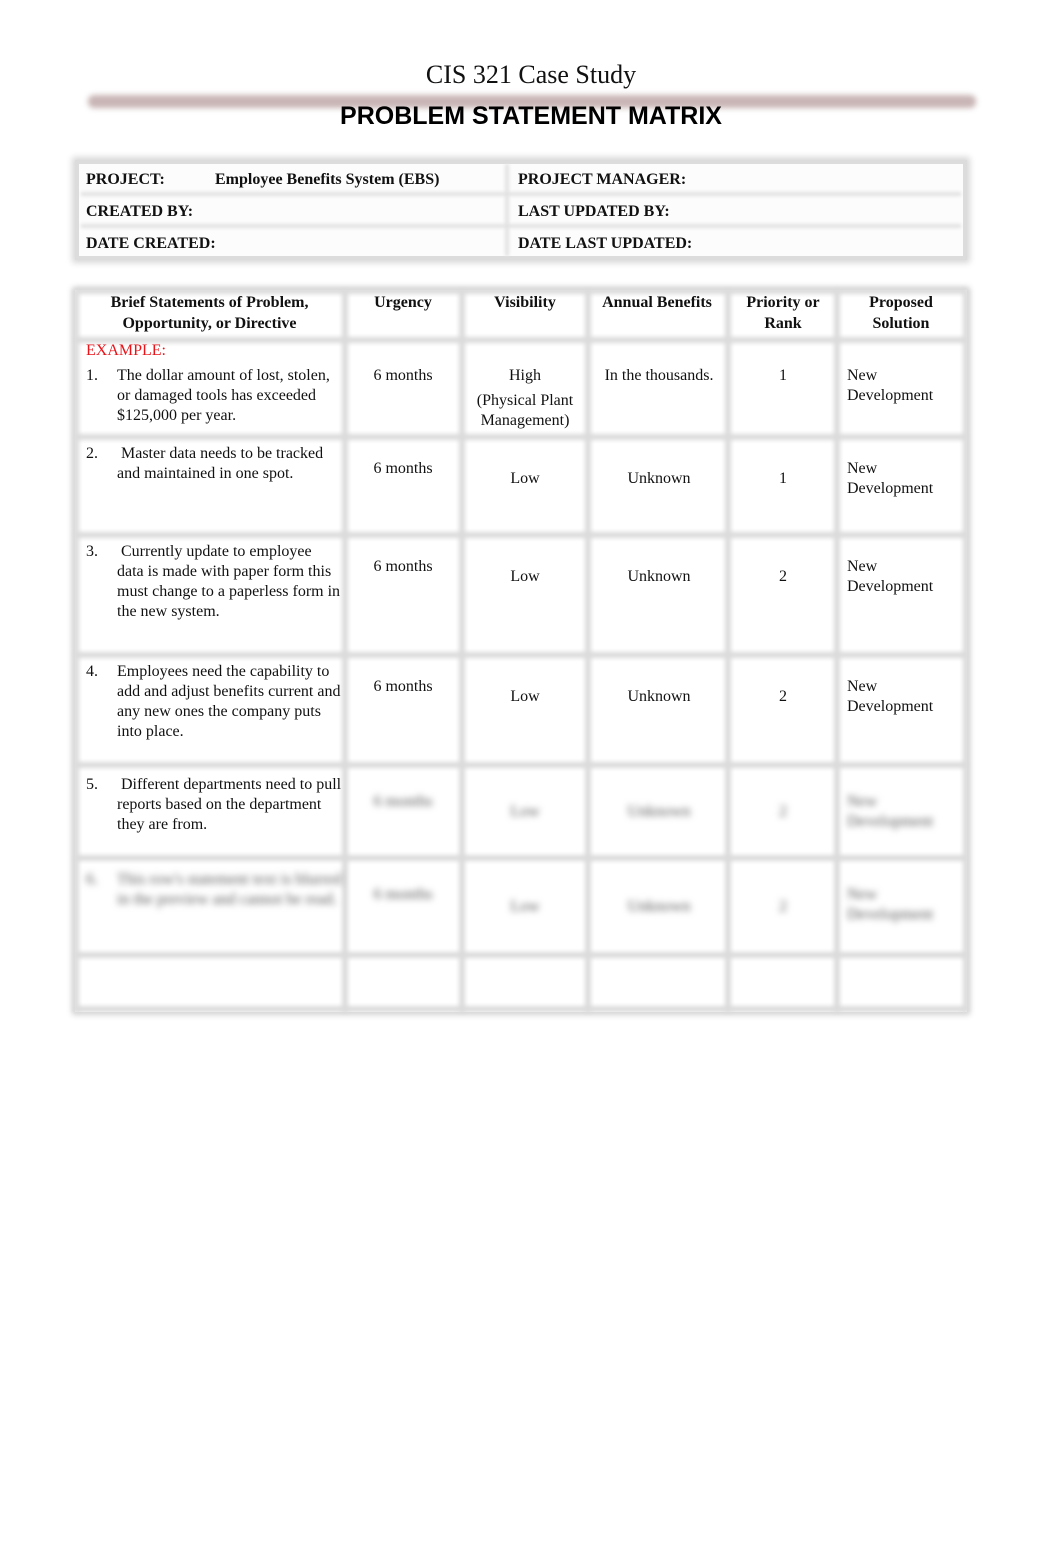 The height and width of the screenshot is (1556, 1062). What do you see at coordinates (140, 211) in the screenshot?
I see `created-by-label: CREATED BY:` at bounding box center [140, 211].